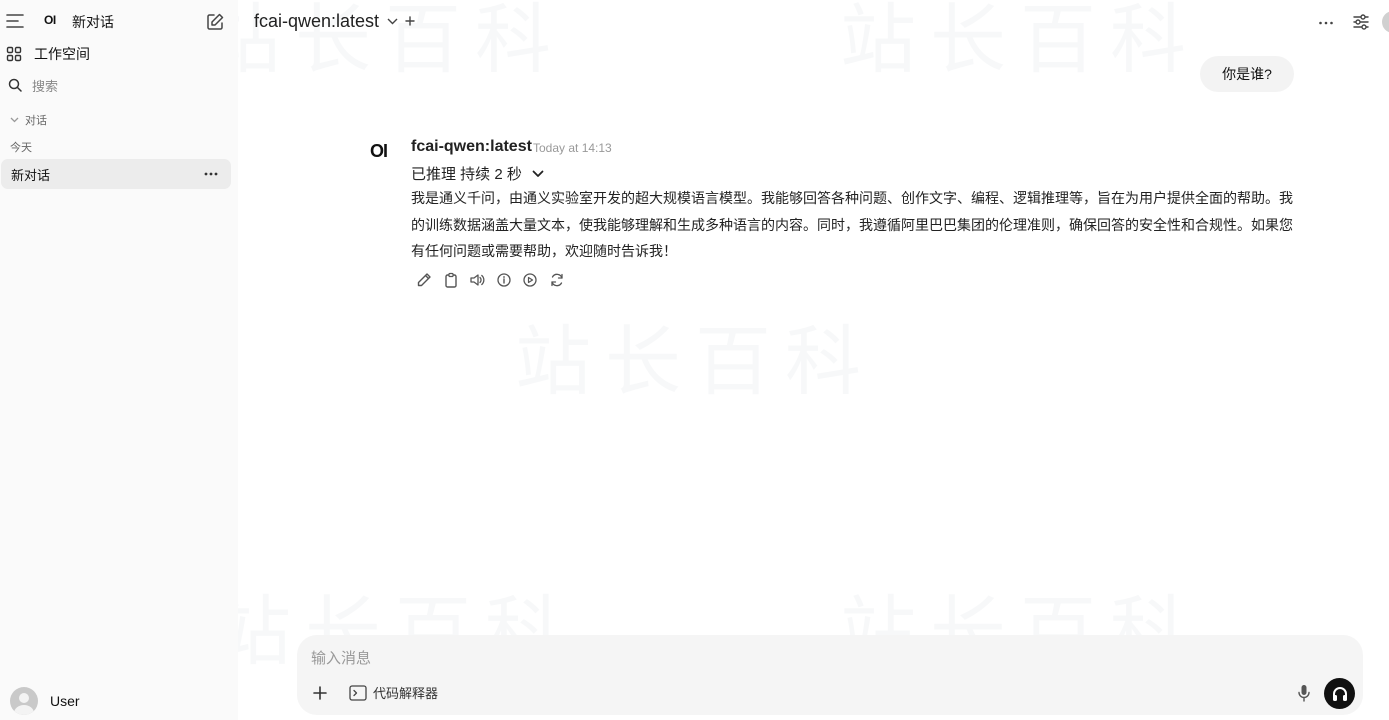 The width and height of the screenshot is (1389, 720). Describe the element at coordinates (31, 175) in the screenshot. I see `chat-title: 新对话` at that location.